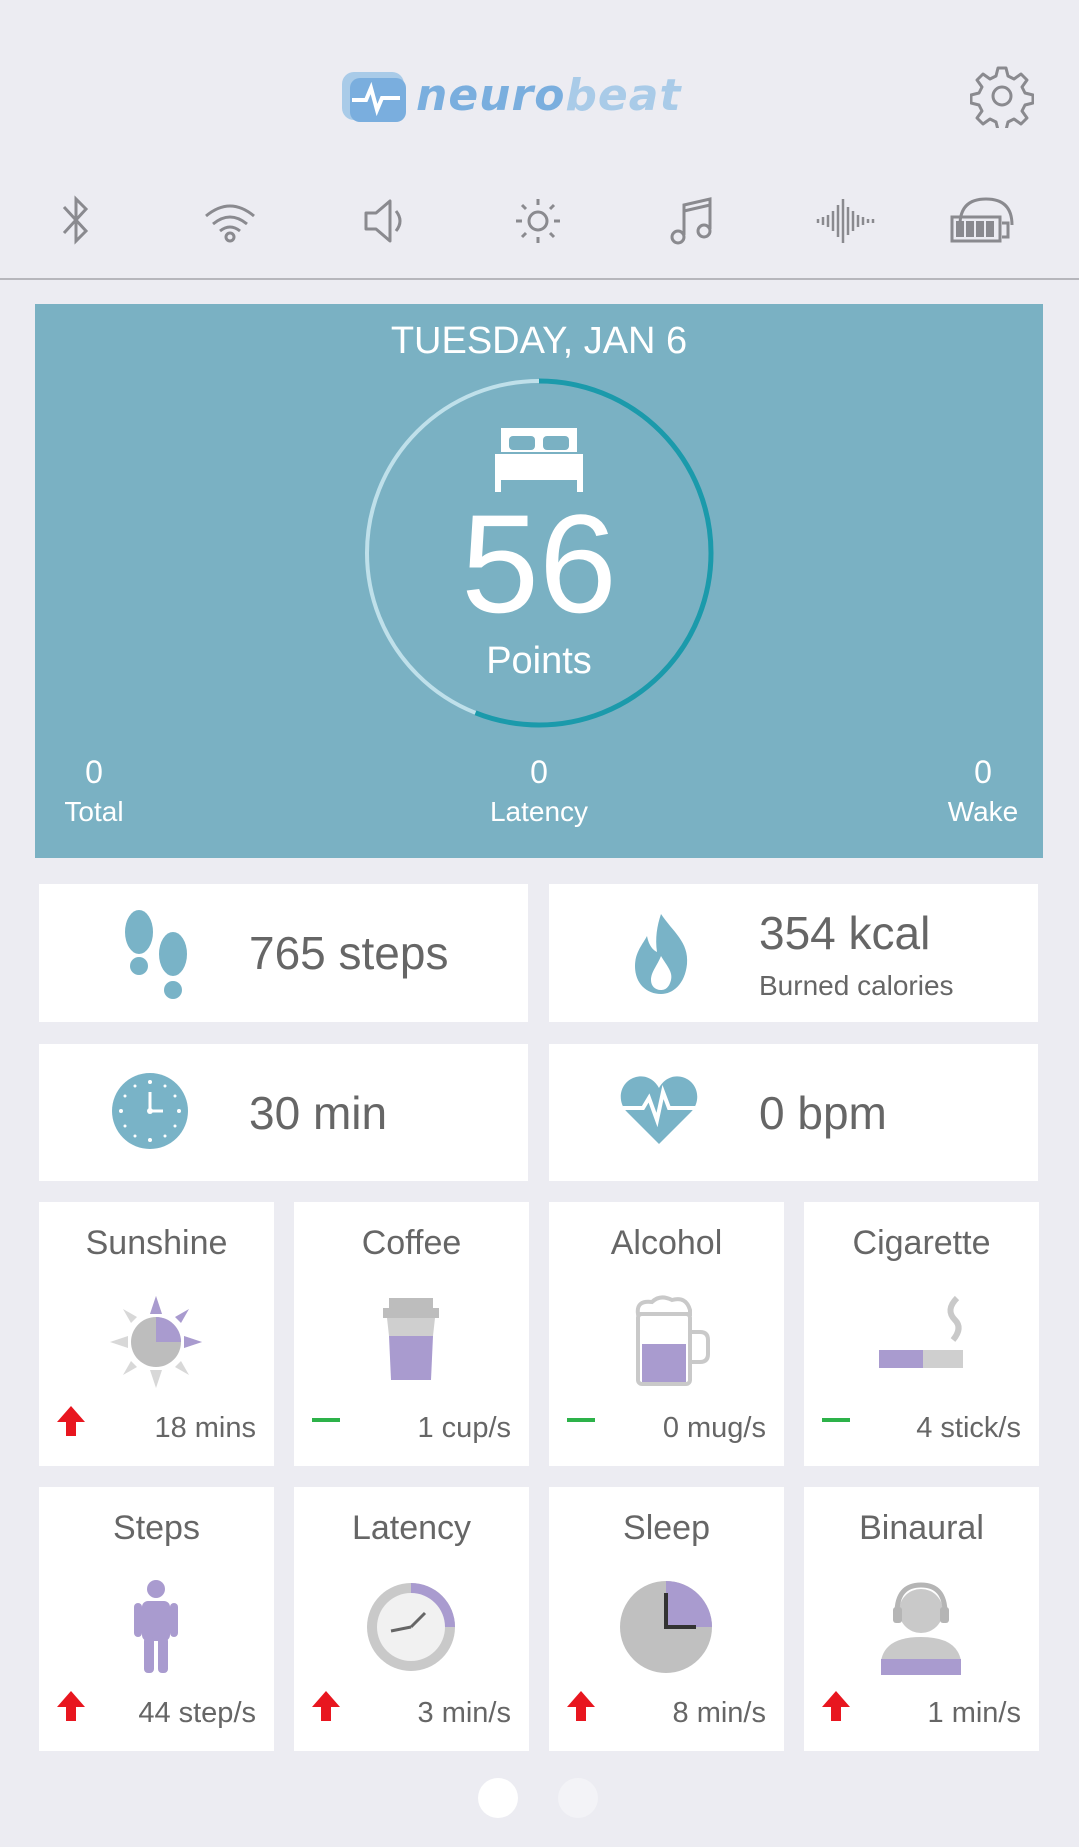 Image resolution: width=1079 pixels, height=1847 pixels. I want to click on music-icon, so click(692, 221).